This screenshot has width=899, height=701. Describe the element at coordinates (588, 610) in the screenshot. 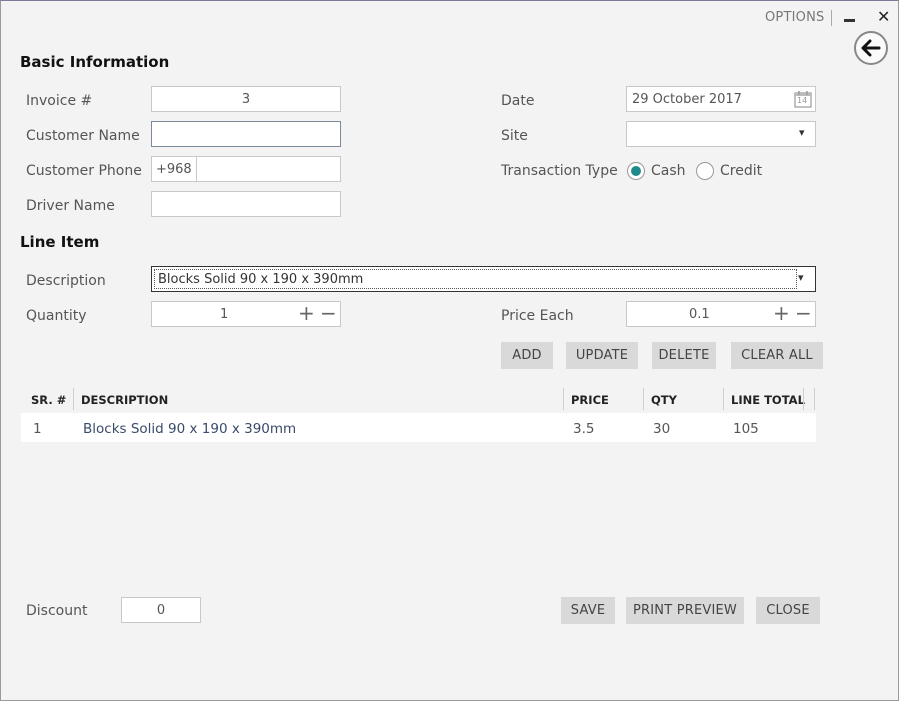

I see `save-button: SAVE` at that location.